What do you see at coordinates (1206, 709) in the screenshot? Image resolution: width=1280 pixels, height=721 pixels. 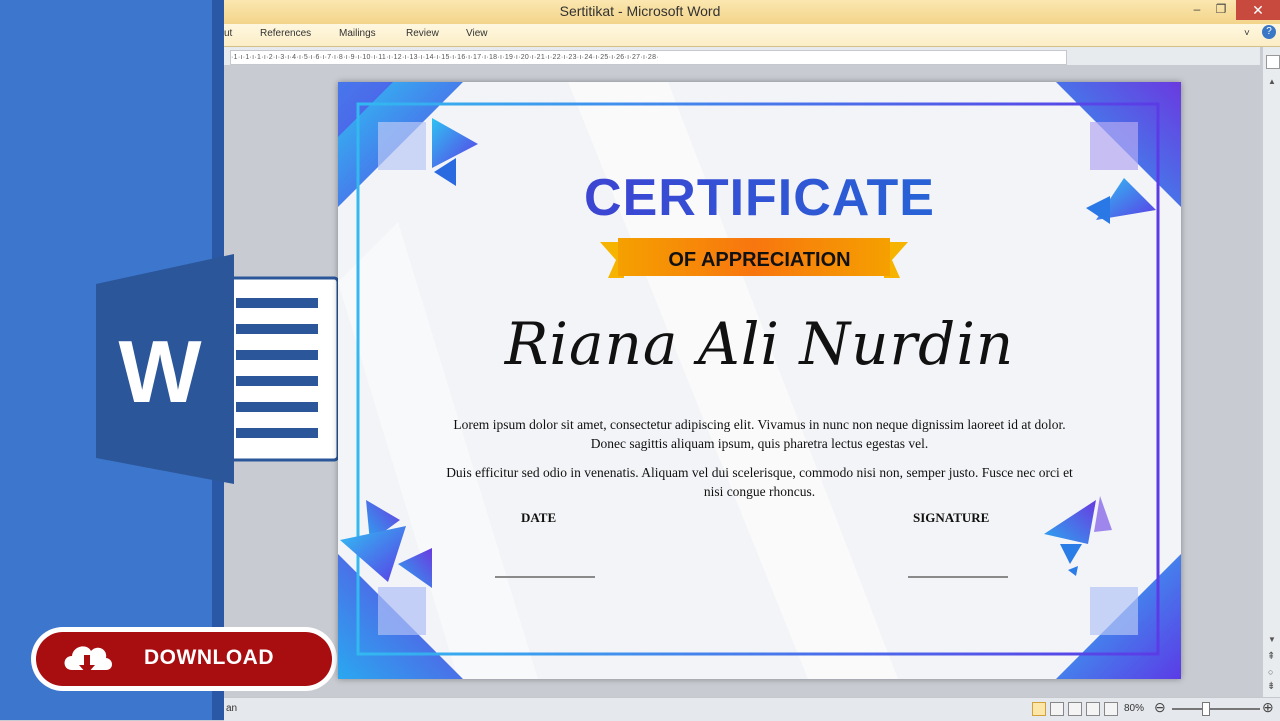 I see `zoom-slider-thumb` at bounding box center [1206, 709].